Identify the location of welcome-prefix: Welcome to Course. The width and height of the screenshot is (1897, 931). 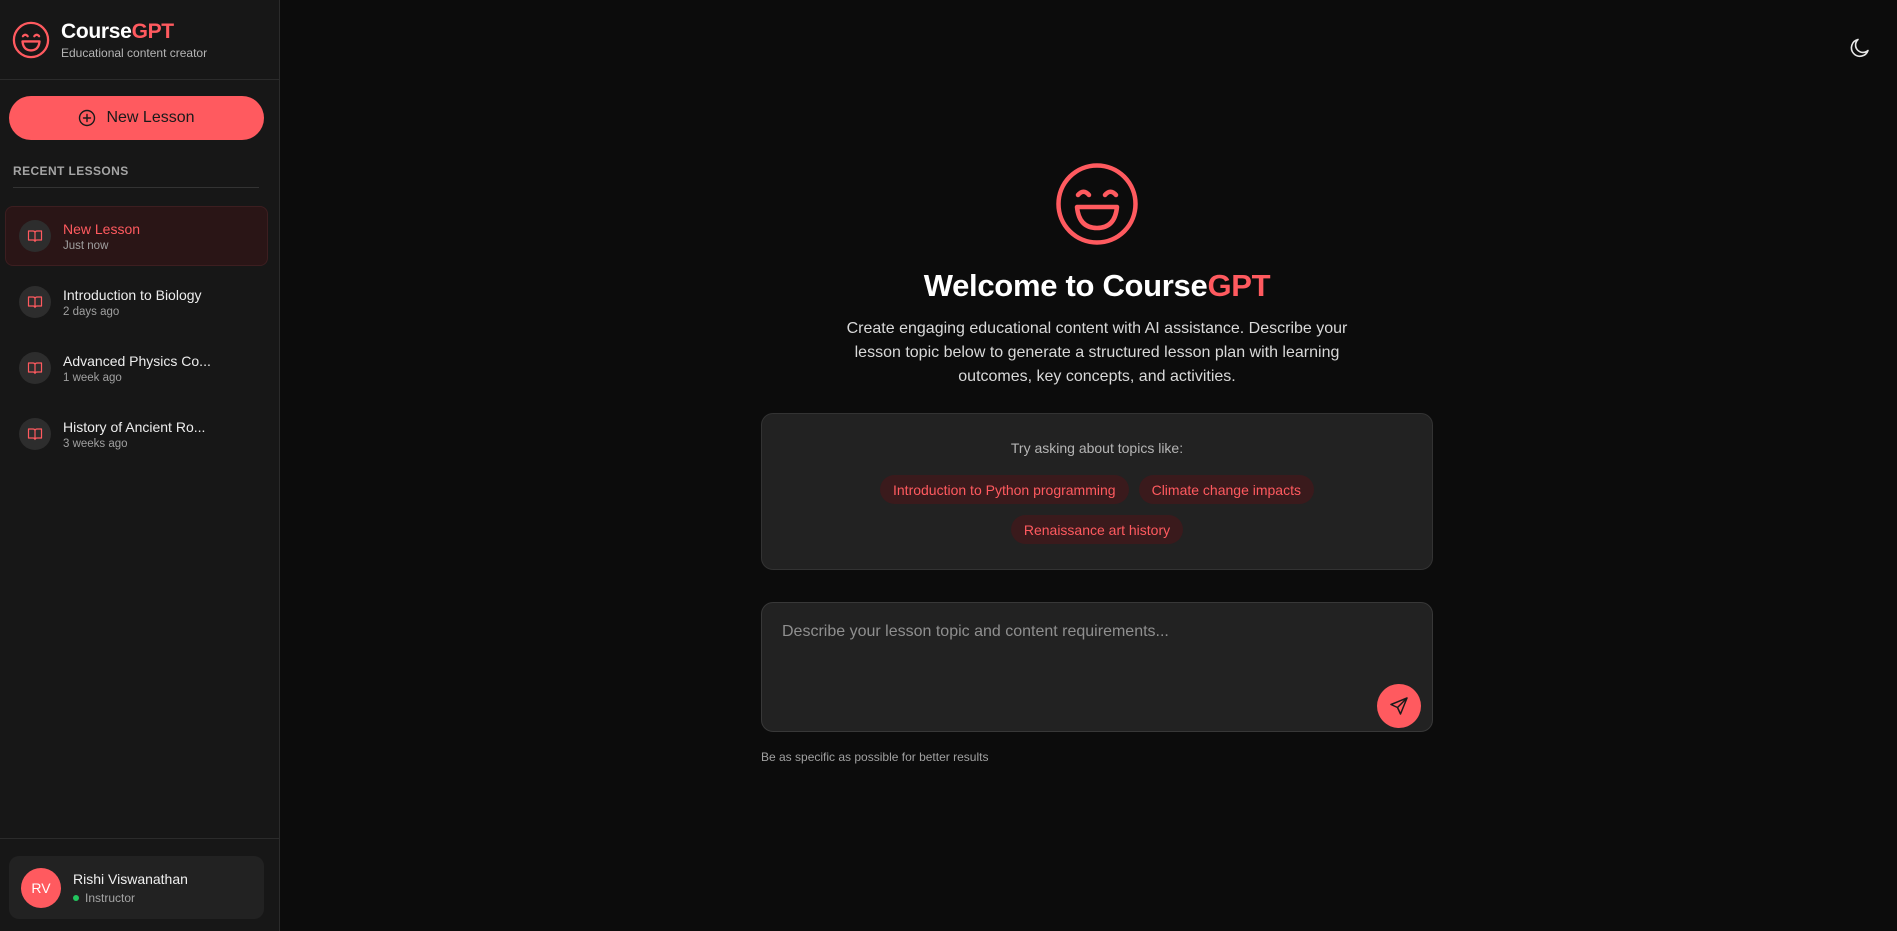
(1065, 285).